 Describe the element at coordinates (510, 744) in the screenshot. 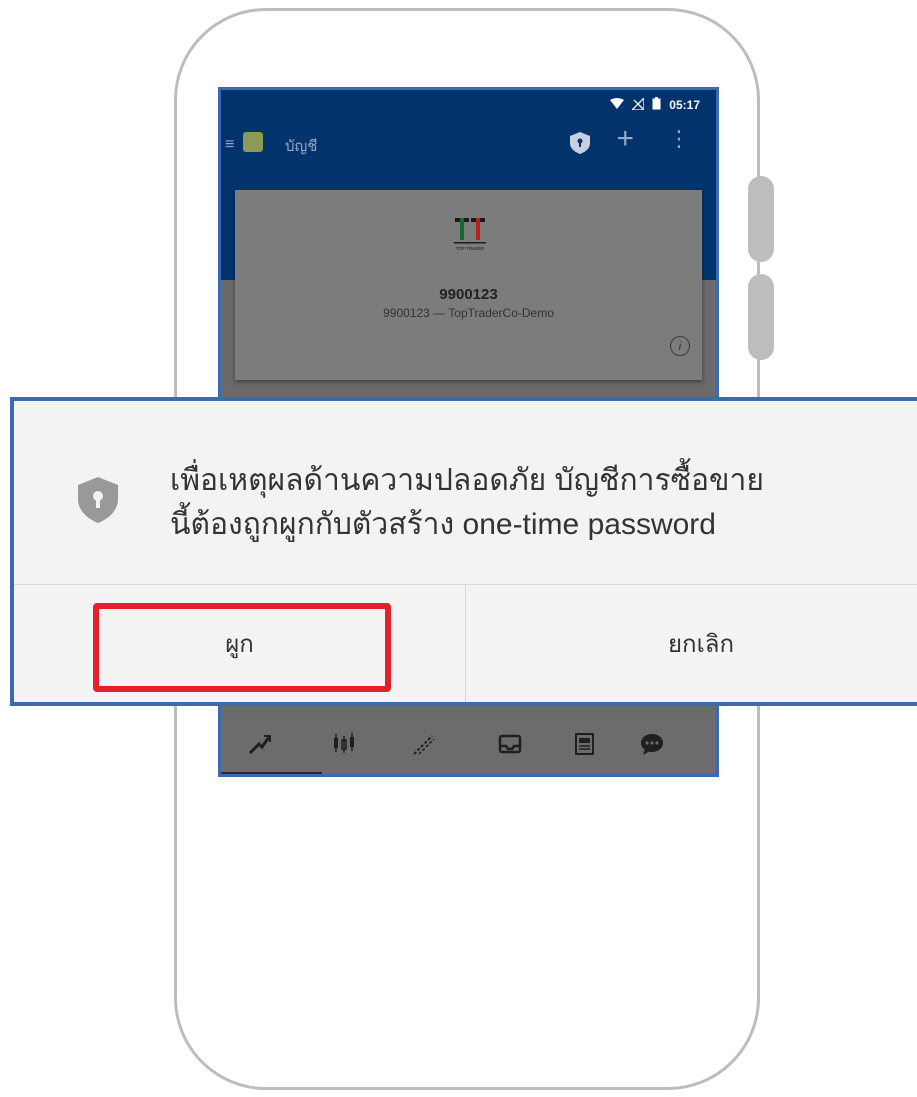

I see `inbox-icon` at that location.